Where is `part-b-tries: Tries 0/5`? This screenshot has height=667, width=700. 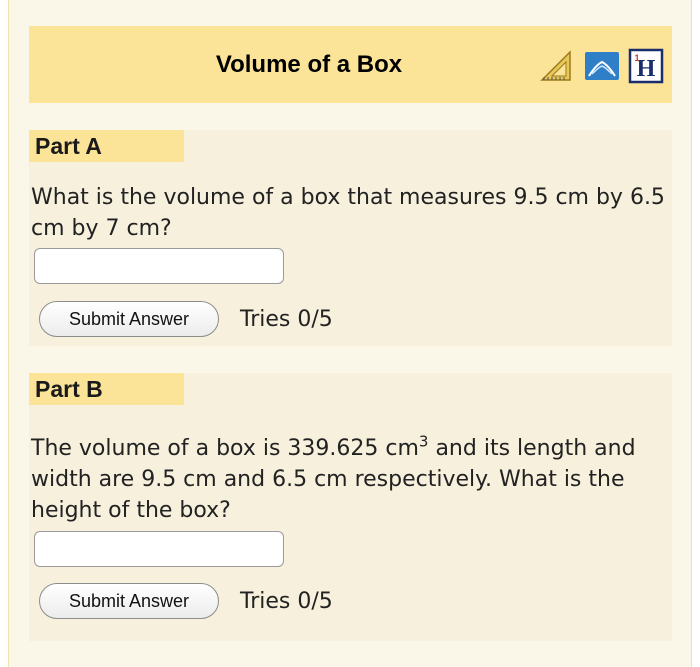 part-b-tries: Tries 0/5 is located at coordinates (286, 601).